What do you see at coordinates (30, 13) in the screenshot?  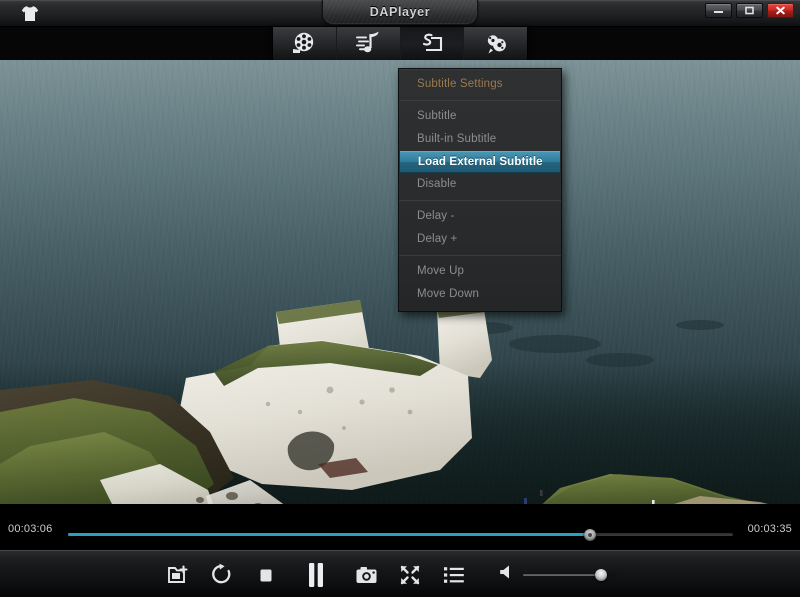 I see `tshirt-icon` at bounding box center [30, 13].